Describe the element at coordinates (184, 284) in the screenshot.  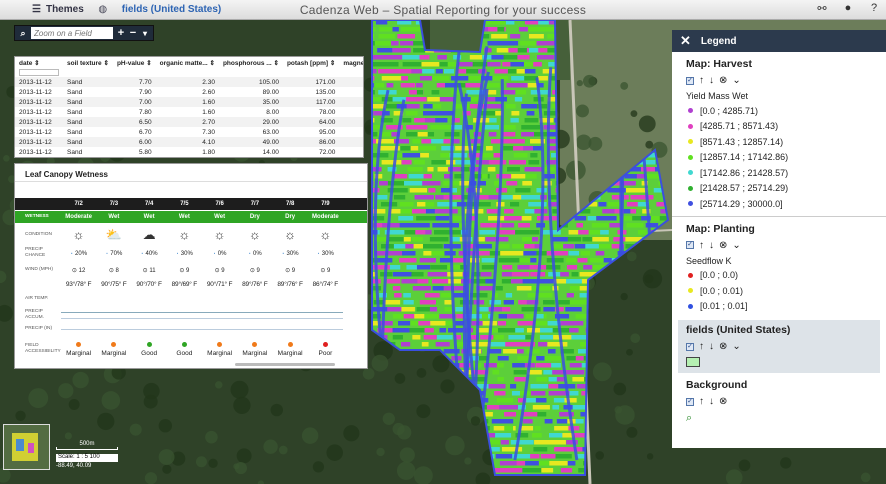
I see `temperature-value: 89°/69° F` at that location.